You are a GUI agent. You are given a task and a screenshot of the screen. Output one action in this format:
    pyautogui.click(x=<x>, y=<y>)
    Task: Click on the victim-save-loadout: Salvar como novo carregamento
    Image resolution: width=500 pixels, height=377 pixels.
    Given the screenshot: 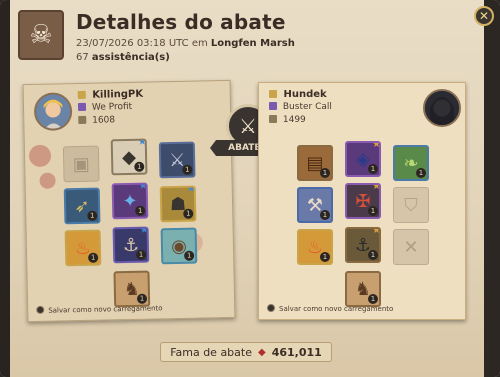 What is the action you would take?
    pyautogui.click(x=330, y=308)
    